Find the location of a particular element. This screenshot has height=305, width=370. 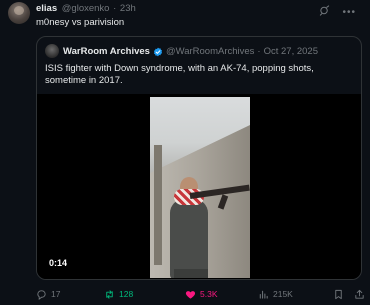

reply-button: 17 is located at coordinates (48, 294).